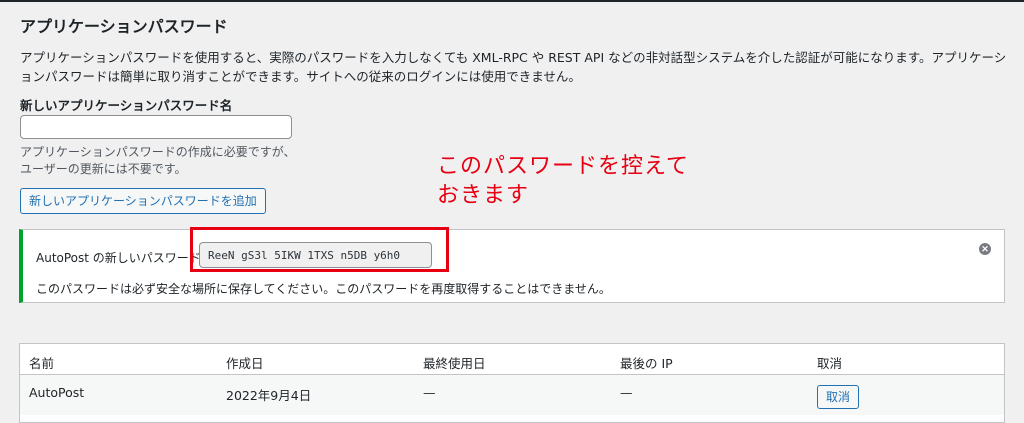 The width and height of the screenshot is (1024, 423). I want to click on add-application-password-button: 新しいアプリケーションパスワードを追加, so click(143, 201).